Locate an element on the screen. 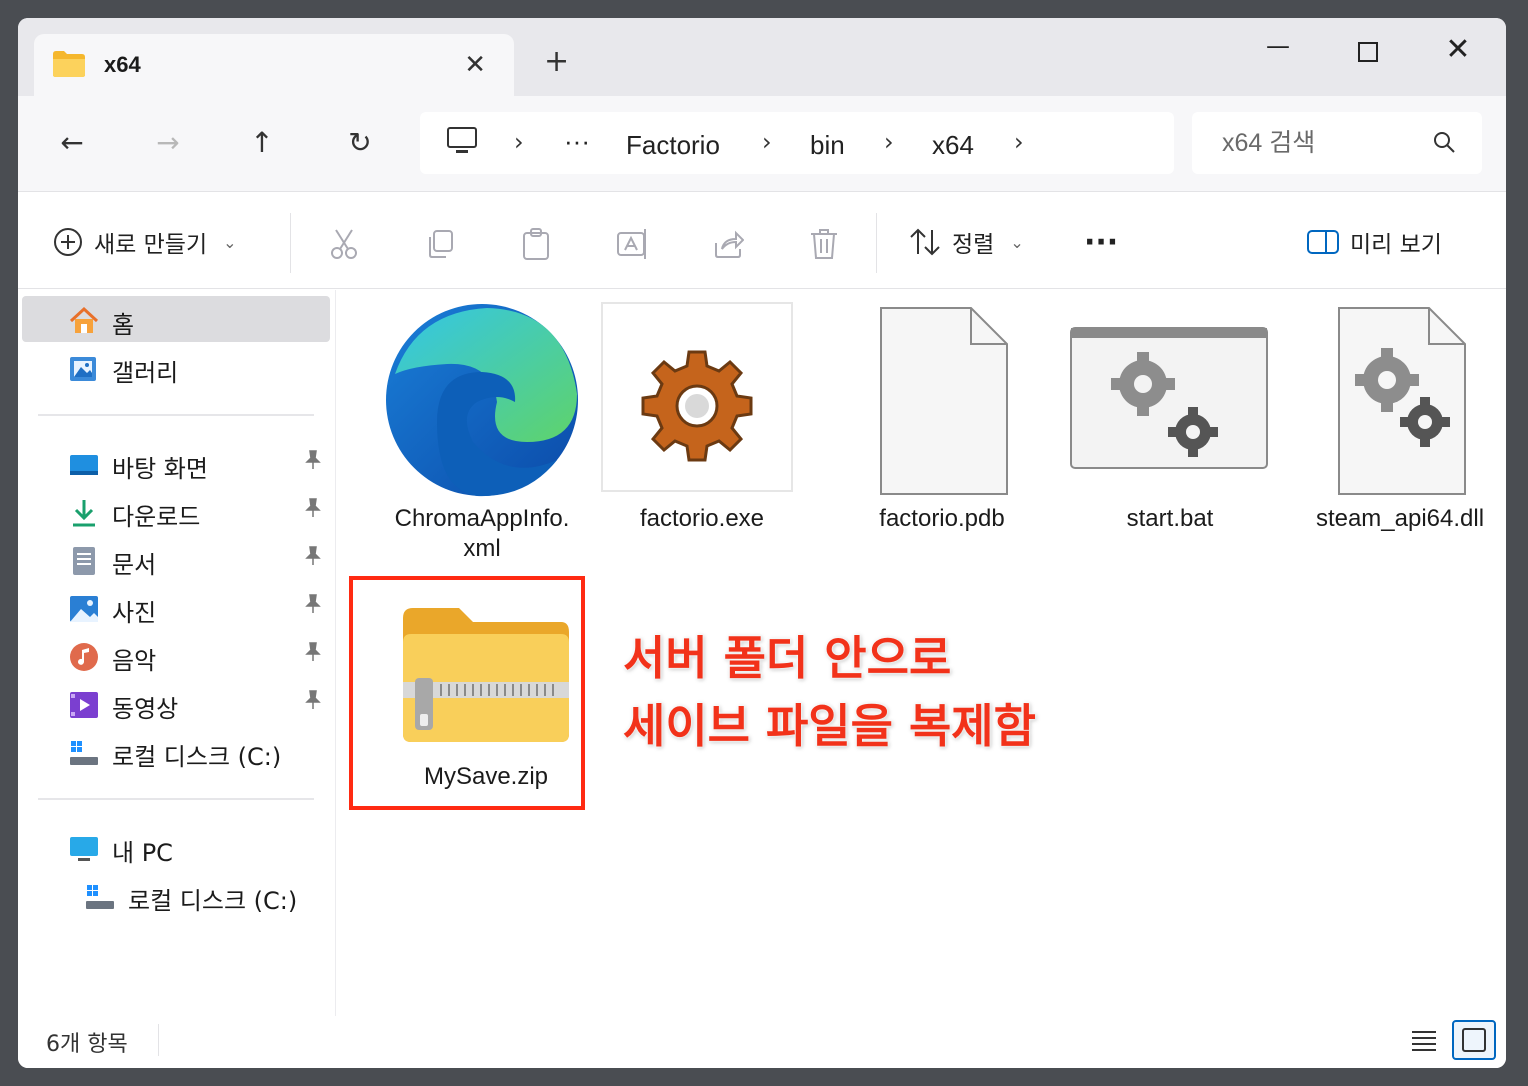  tiles-view-icon is located at coordinates (1474, 1040).